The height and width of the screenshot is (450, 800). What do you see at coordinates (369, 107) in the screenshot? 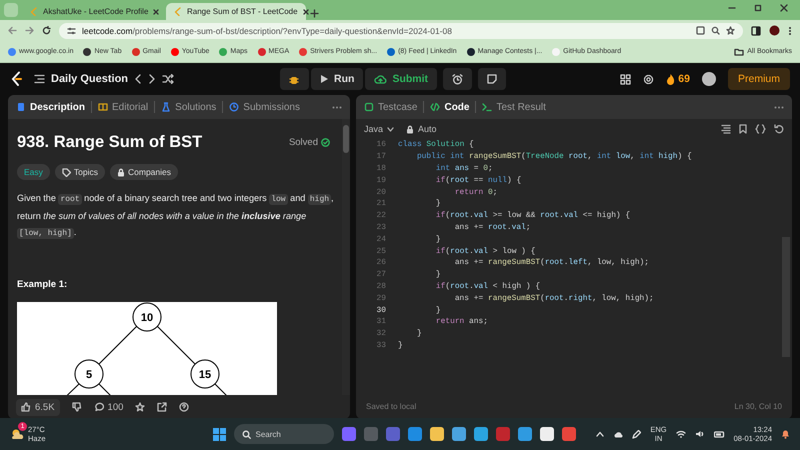
I see `checkbox-icon` at bounding box center [369, 107].